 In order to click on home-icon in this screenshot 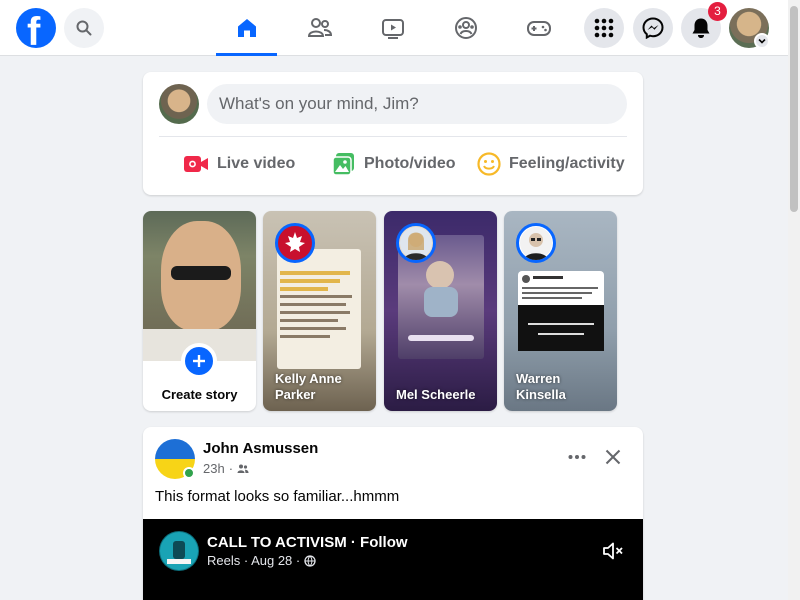, I will do `click(246, 28)`.